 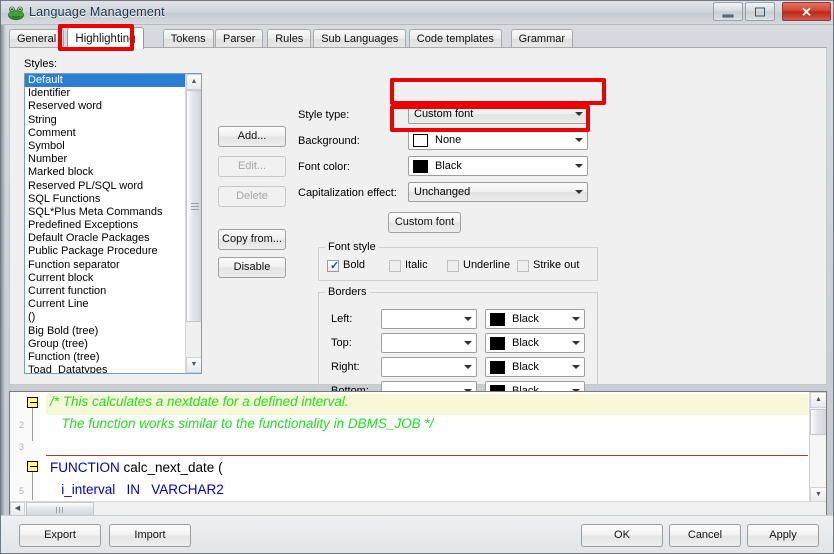 What do you see at coordinates (429, 343) in the screenshot?
I see `border-top-style-combo` at bounding box center [429, 343].